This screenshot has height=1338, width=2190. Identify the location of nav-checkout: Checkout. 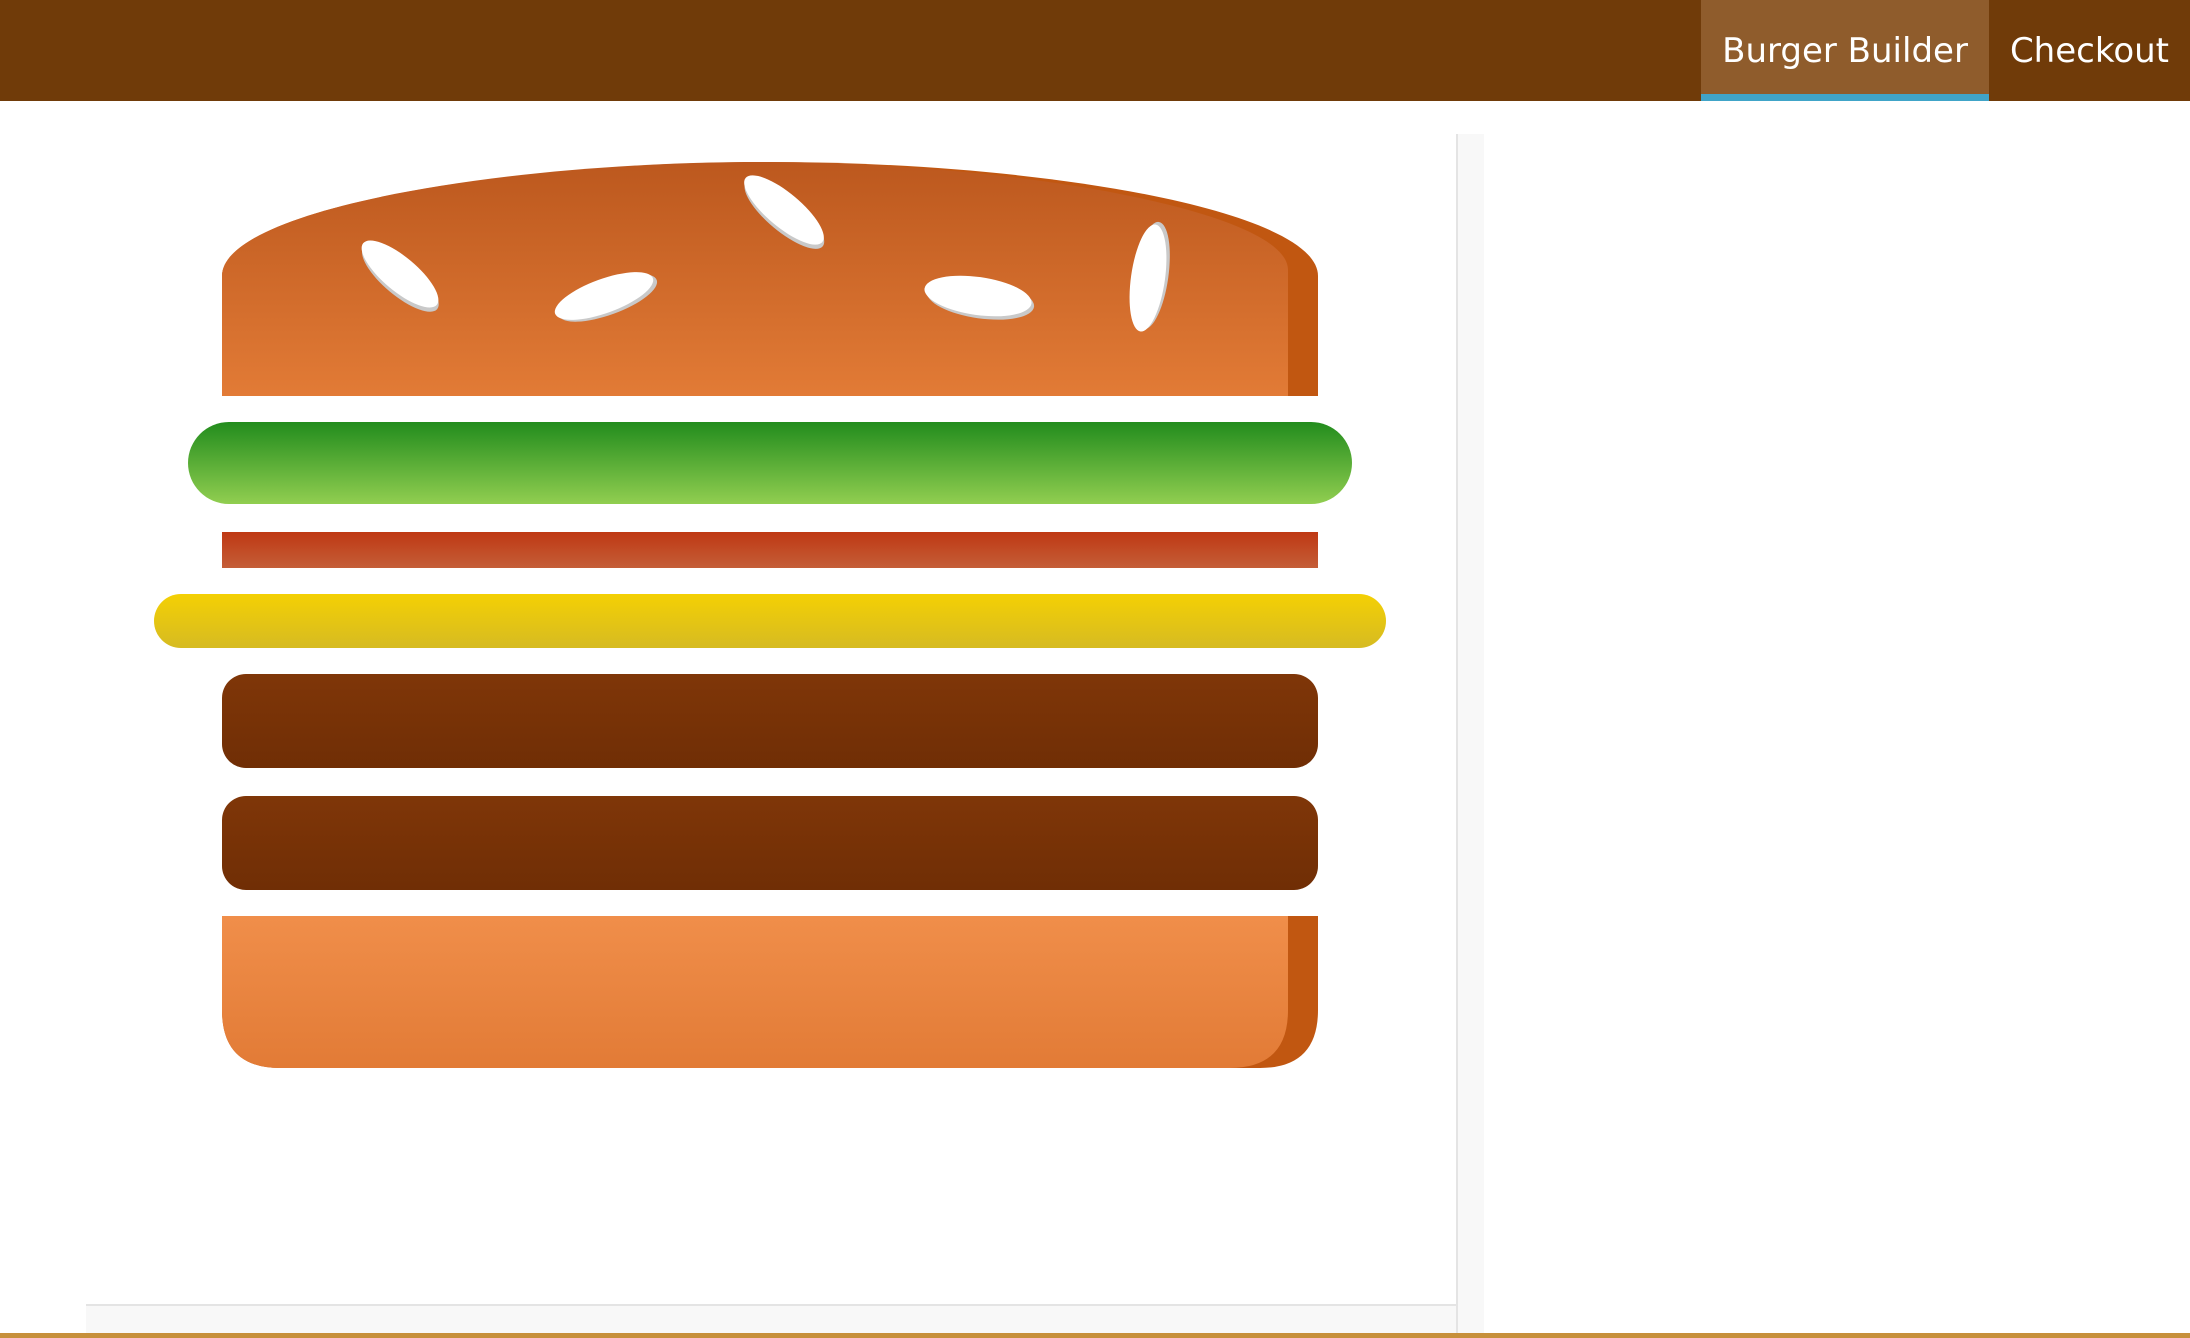
(2089, 50).